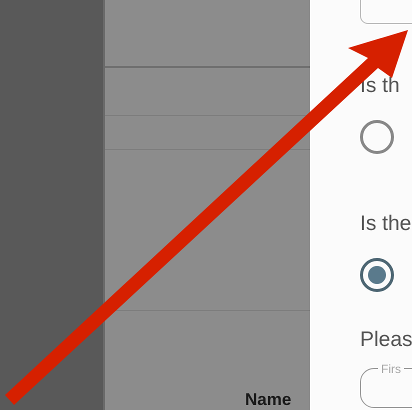  What do you see at coordinates (268, 400) in the screenshot?
I see `column-header: Name` at bounding box center [268, 400].